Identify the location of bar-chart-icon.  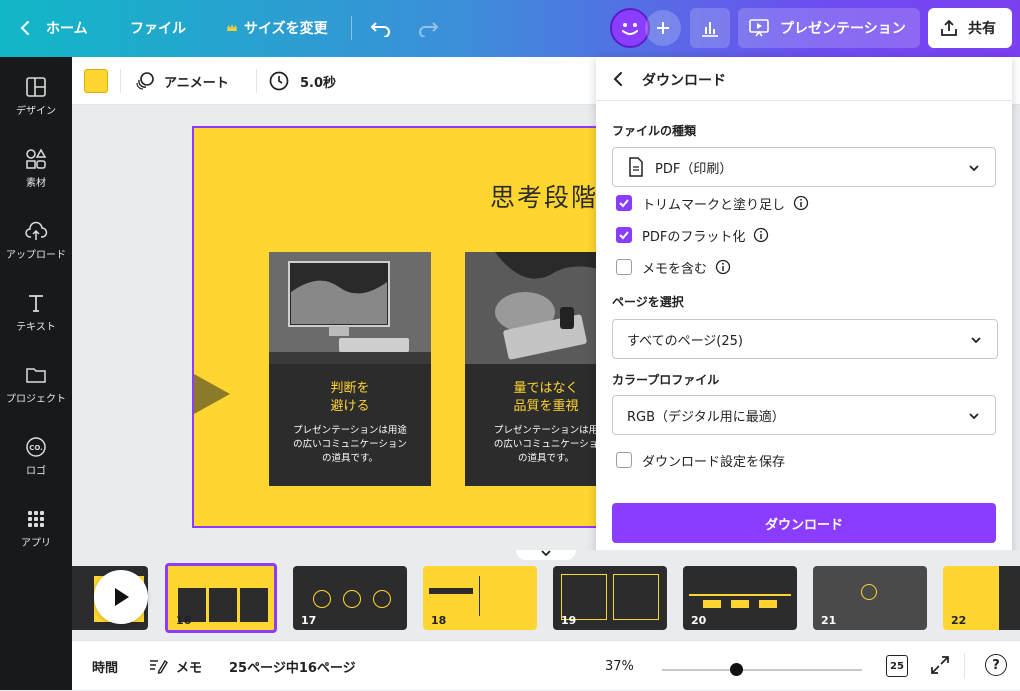
(710, 29).